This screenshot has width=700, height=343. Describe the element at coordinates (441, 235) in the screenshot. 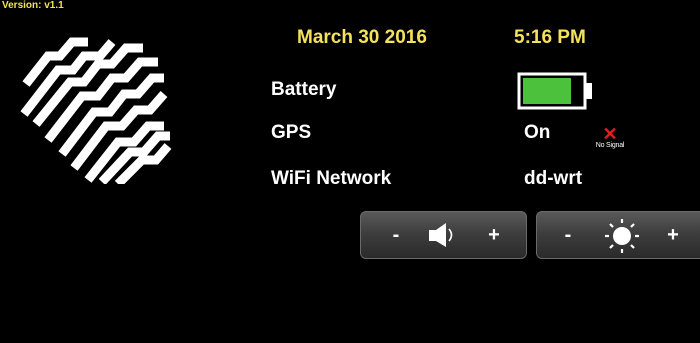

I see `speaker-icon` at that location.